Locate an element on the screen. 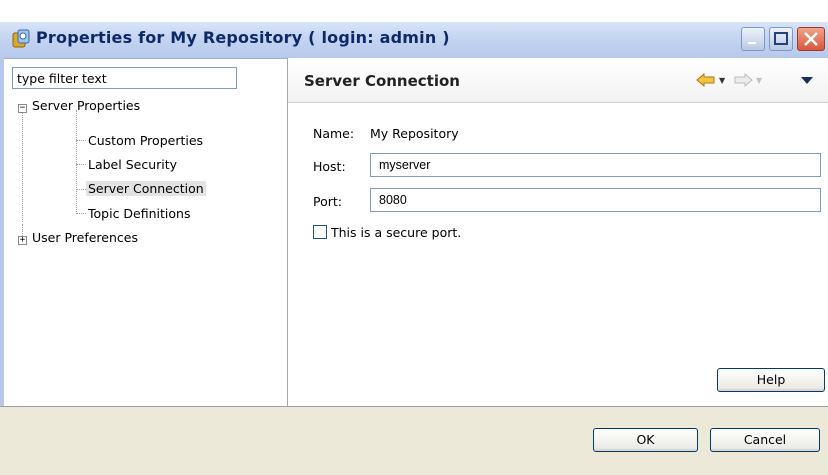 The width and height of the screenshot is (828, 475). close-button is located at coordinates (811, 39).